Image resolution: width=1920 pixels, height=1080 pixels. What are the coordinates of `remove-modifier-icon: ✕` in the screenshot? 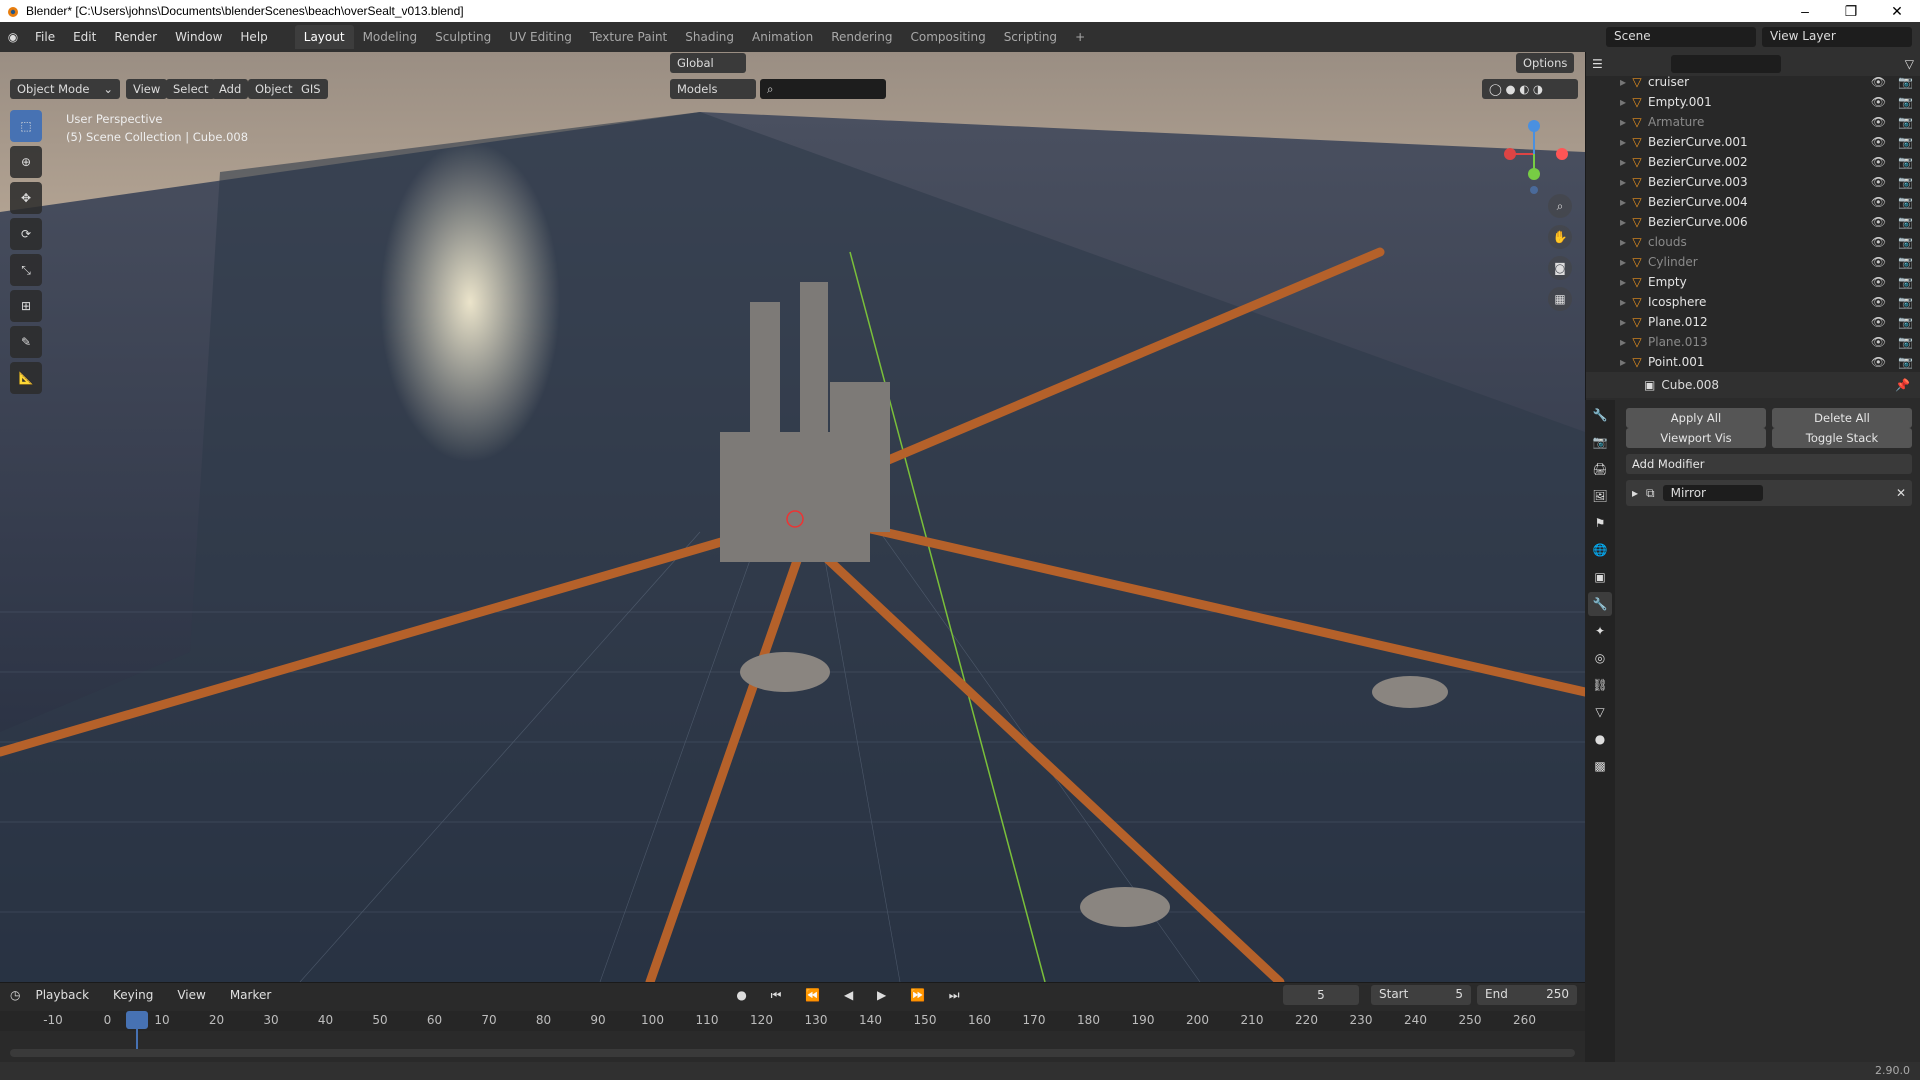 It's located at (1901, 493).